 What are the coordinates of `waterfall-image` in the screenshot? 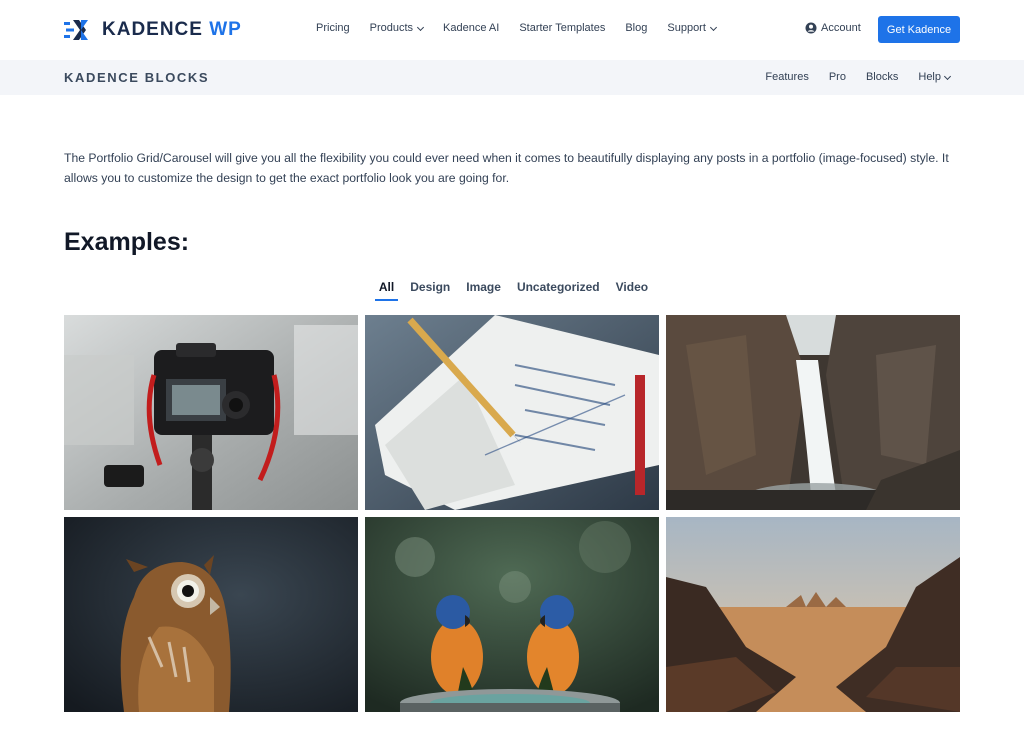 It's located at (813, 412).